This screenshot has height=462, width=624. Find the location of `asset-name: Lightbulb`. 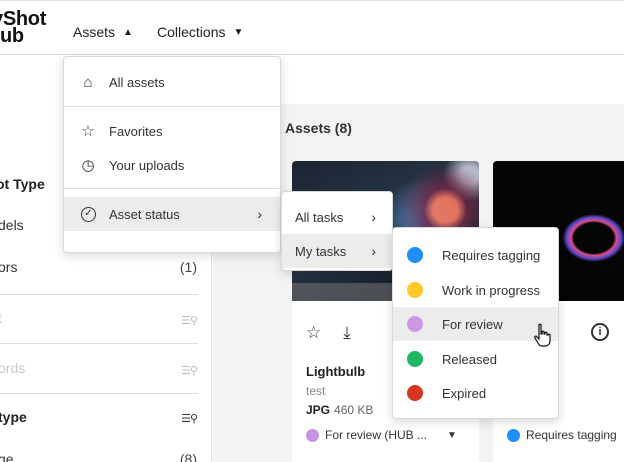

asset-name: Lightbulb is located at coordinates (335, 371).